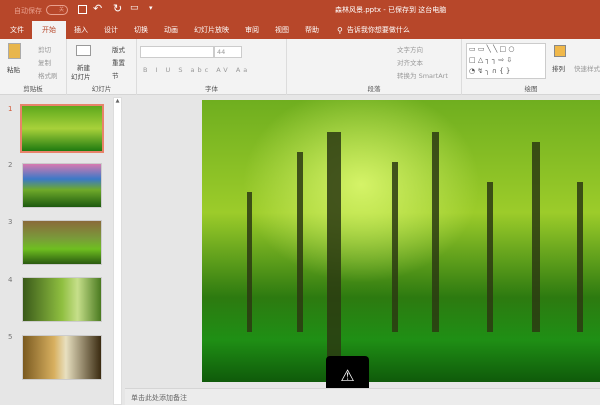 The height and width of the screenshot is (405, 600). What do you see at coordinates (177, 52) in the screenshot?
I see `font-name-input` at bounding box center [177, 52].